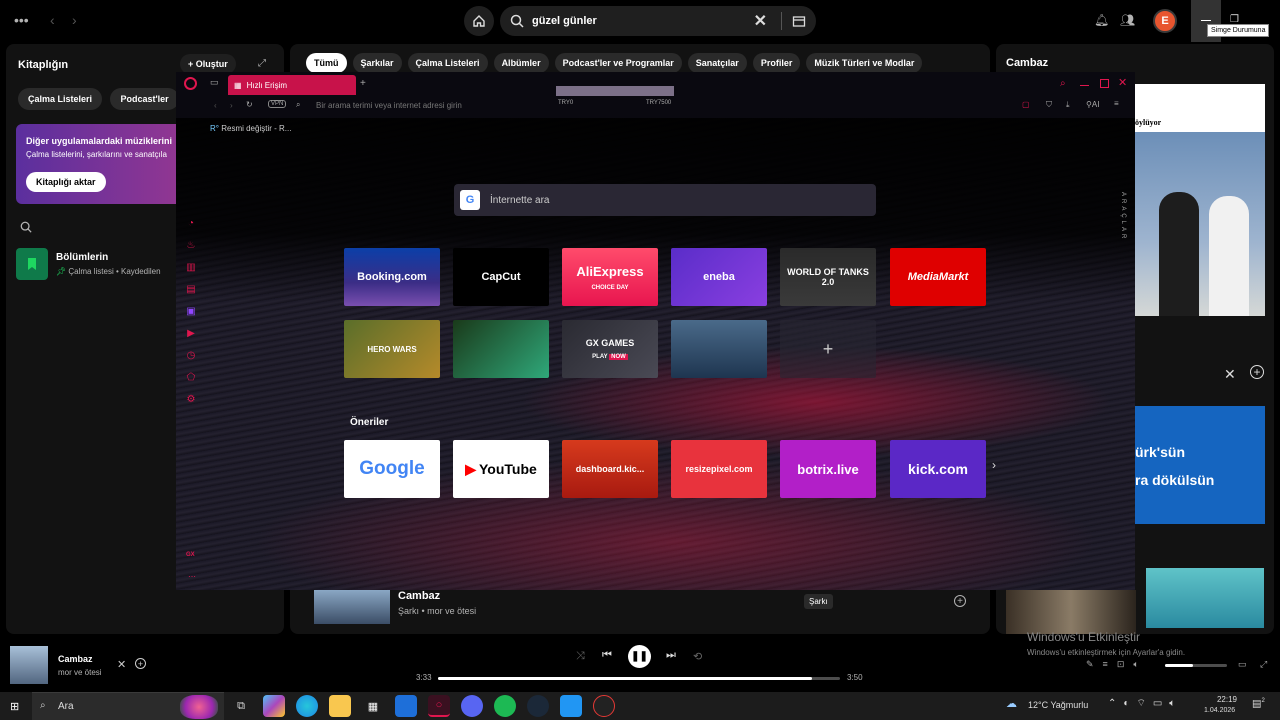  What do you see at coordinates (74, 20) in the screenshot?
I see `forward-arrow-icon: ›` at bounding box center [74, 20].